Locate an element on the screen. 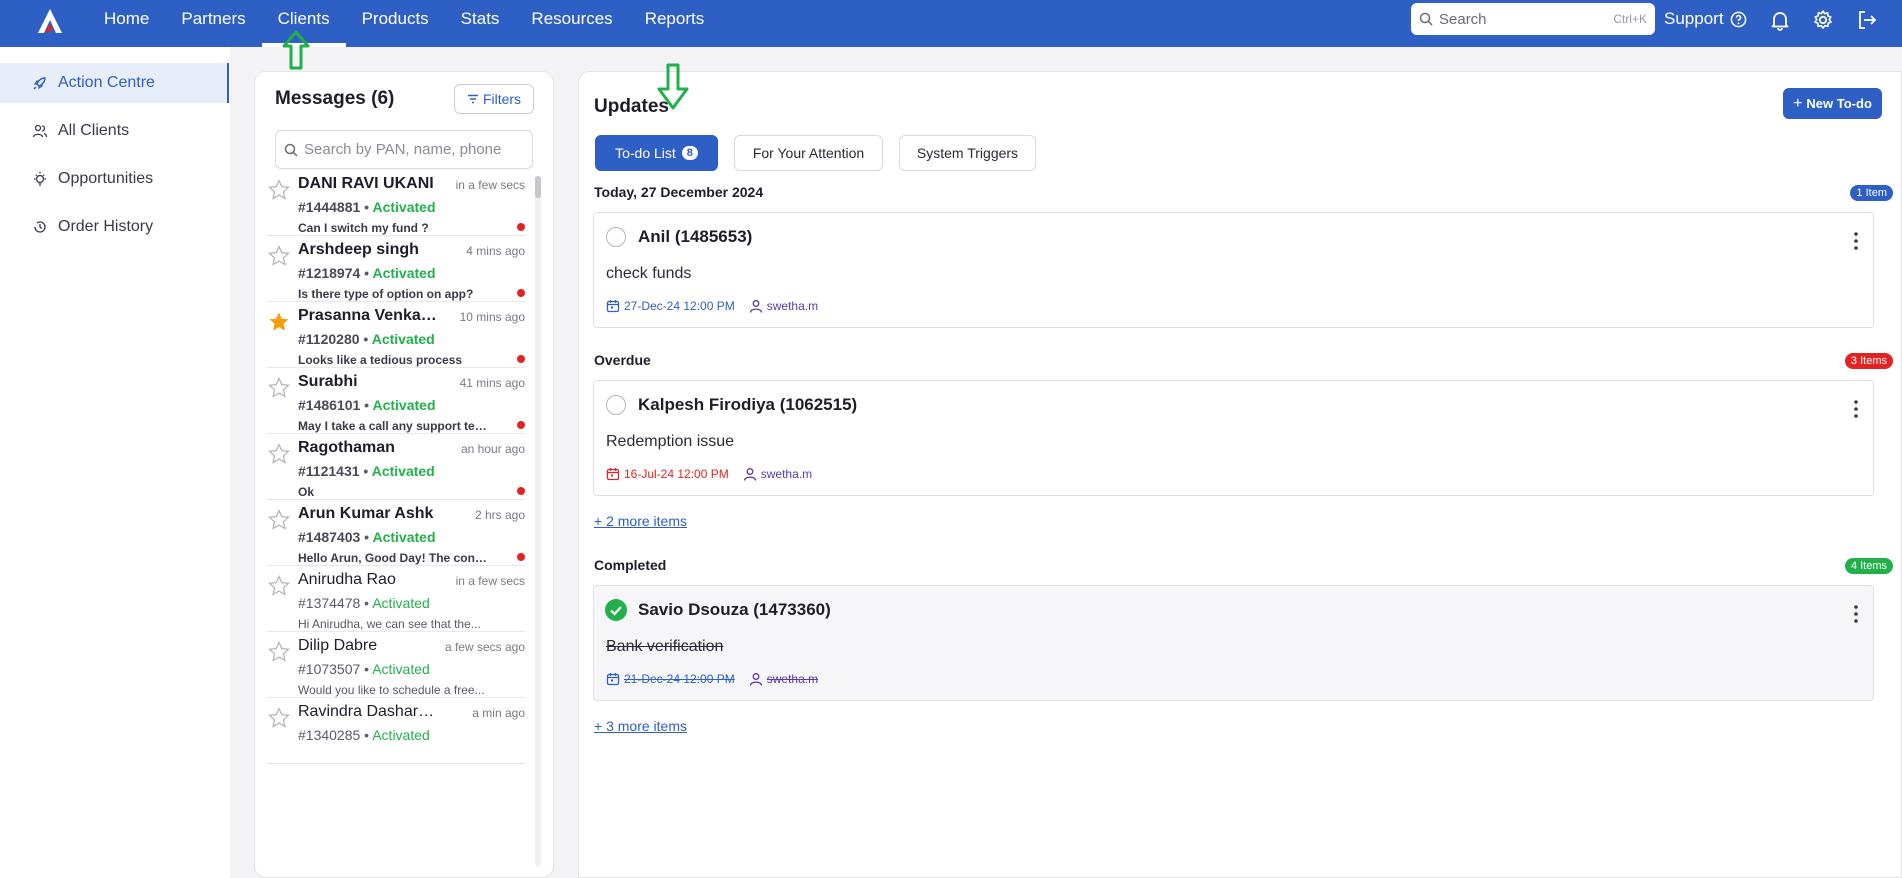  app-logo-icon is located at coordinates (50, 21).